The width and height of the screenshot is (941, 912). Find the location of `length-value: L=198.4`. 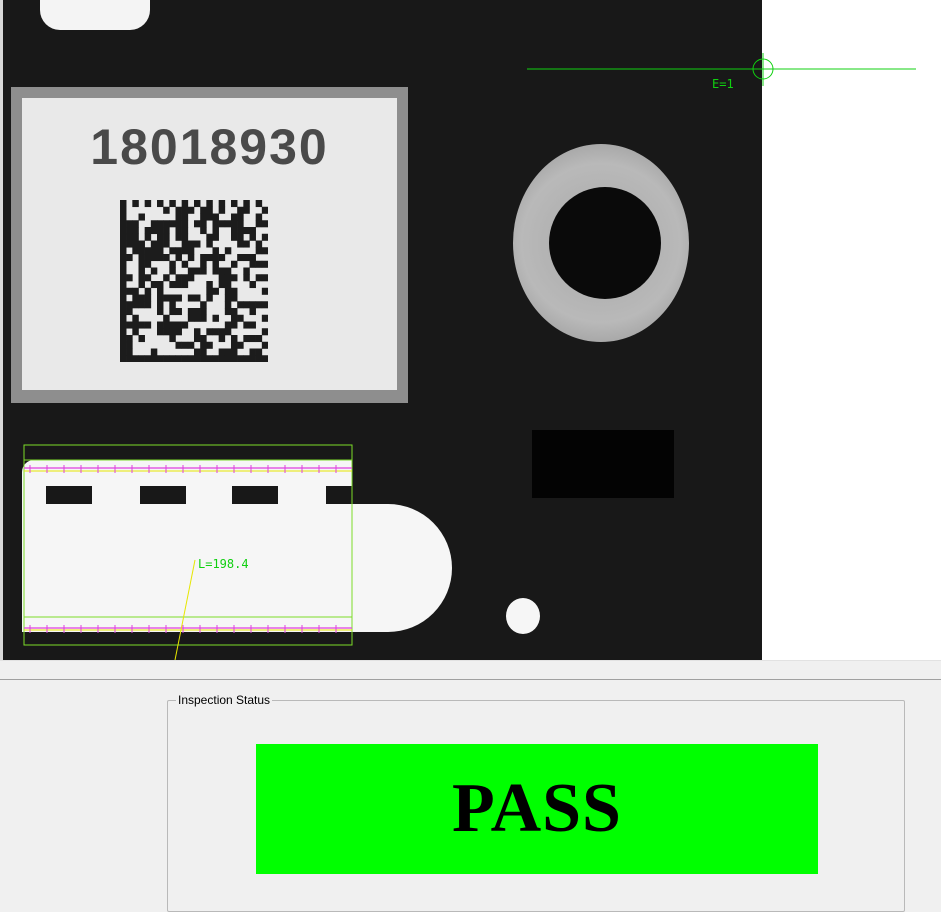

length-value: L=198.4 is located at coordinates (223, 564).